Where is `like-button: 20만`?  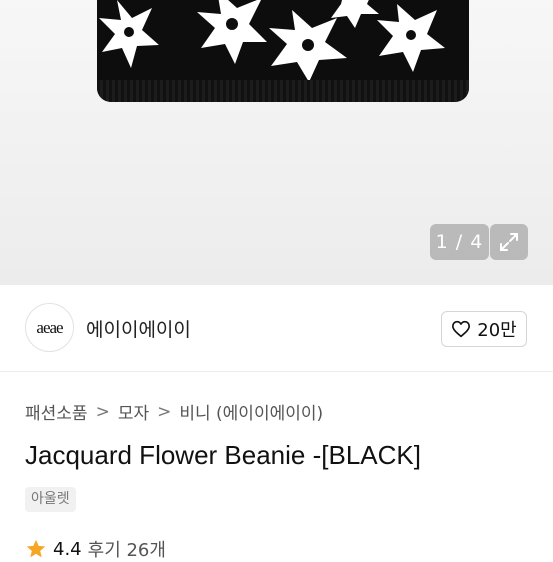 like-button: 20만 is located at coordinates (484, 329).